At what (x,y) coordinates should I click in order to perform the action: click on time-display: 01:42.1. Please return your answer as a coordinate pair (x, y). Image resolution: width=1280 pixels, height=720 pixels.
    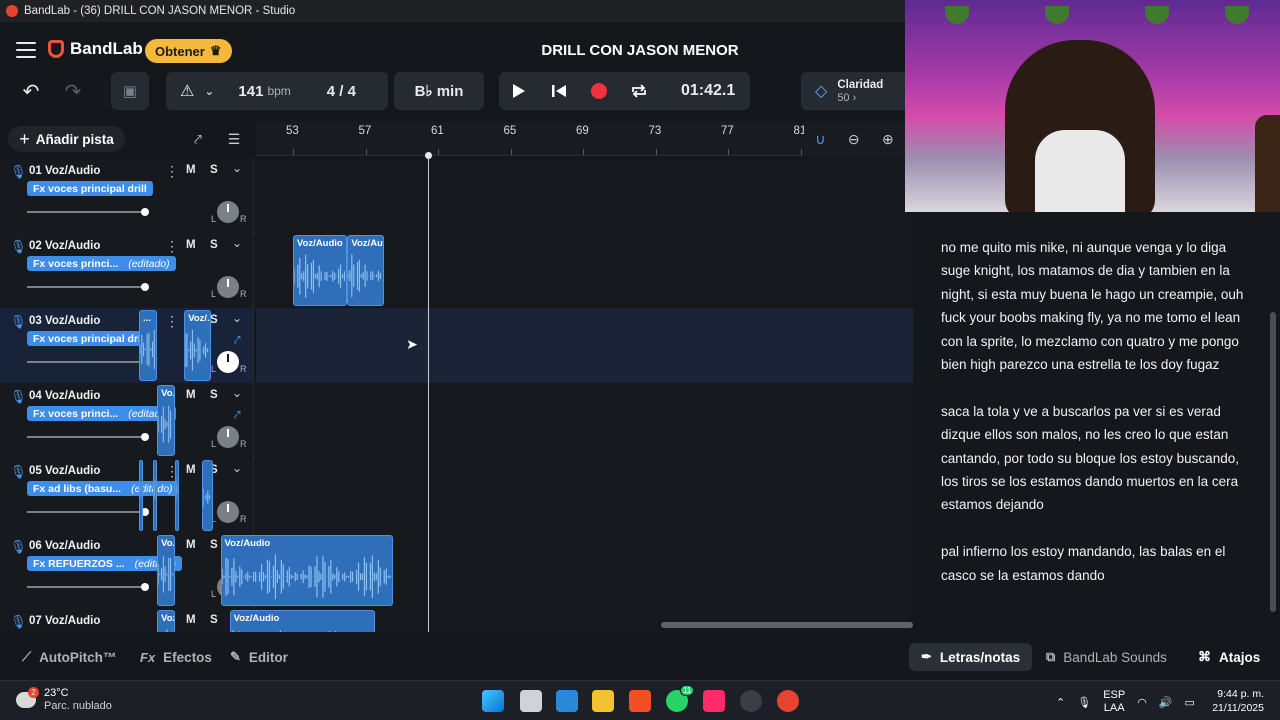
    Looking at the image, I should click on (708, 91).